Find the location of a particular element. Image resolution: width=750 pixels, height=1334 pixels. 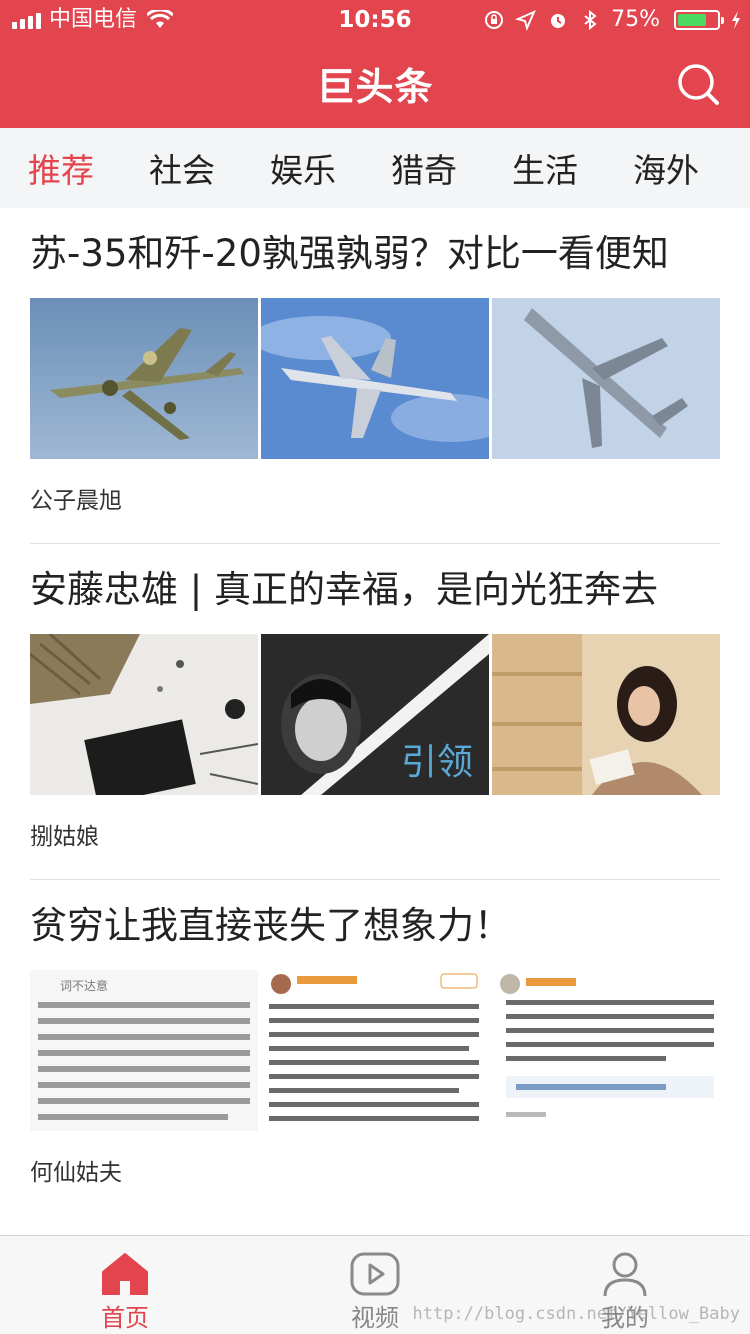

article-title: 安藤忠雄 | 真正的幸福，是向光狂奔去 is located at coordinates (375, 590).